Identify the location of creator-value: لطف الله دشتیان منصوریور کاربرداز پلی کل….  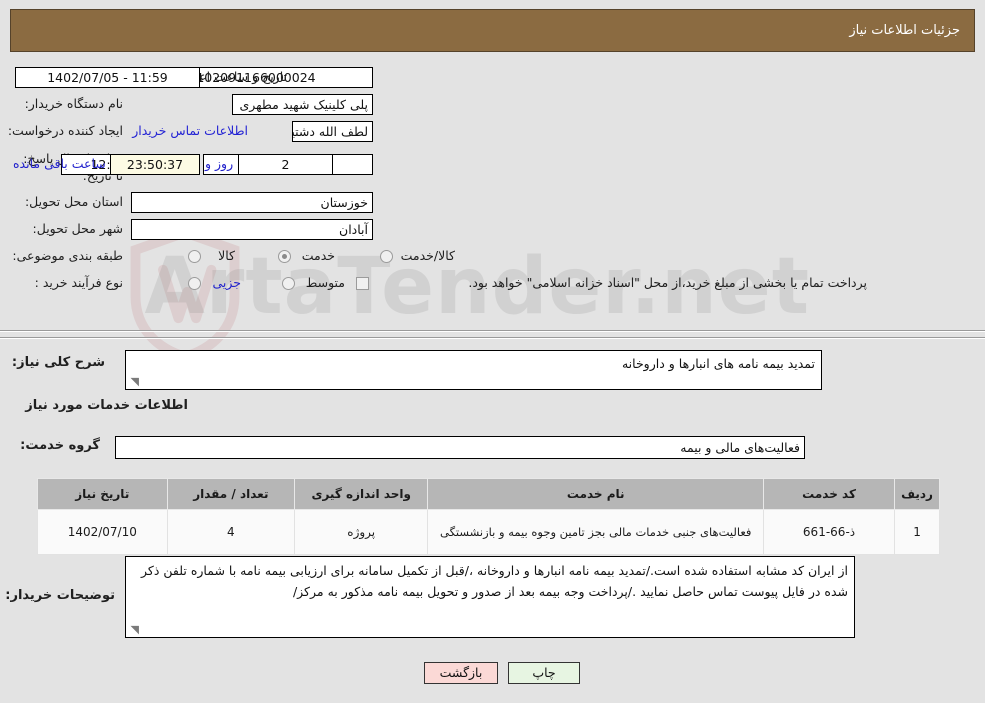
(332, 131).